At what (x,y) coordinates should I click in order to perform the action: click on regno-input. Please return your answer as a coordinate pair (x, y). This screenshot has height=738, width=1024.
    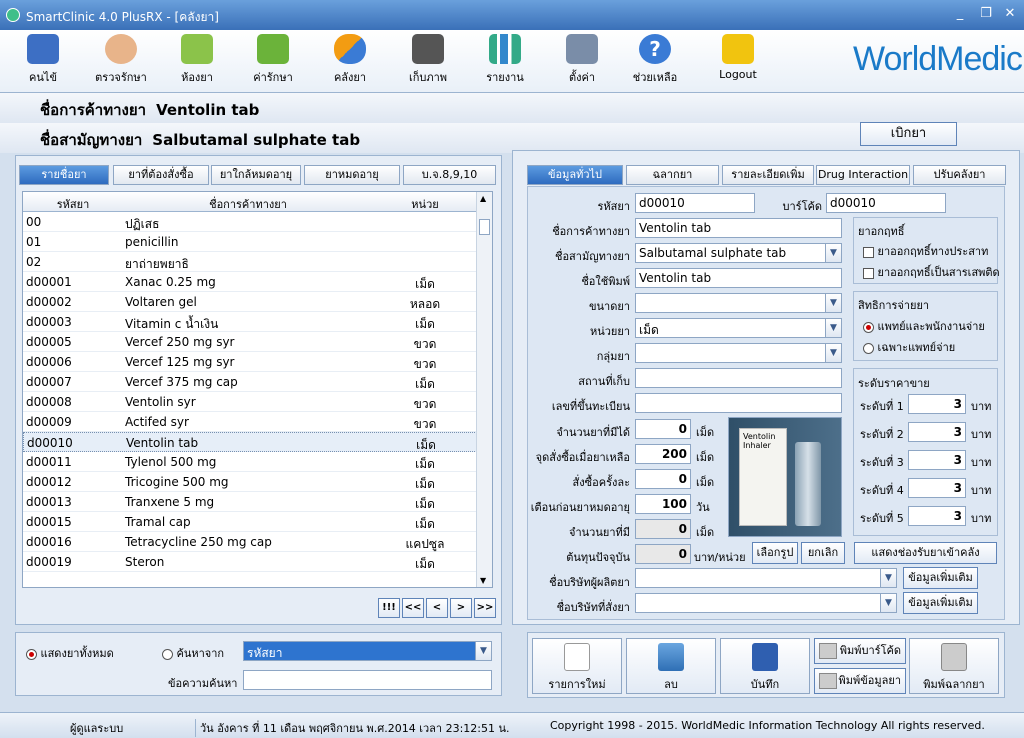
    Looking at the image, I should click on (738, 403).